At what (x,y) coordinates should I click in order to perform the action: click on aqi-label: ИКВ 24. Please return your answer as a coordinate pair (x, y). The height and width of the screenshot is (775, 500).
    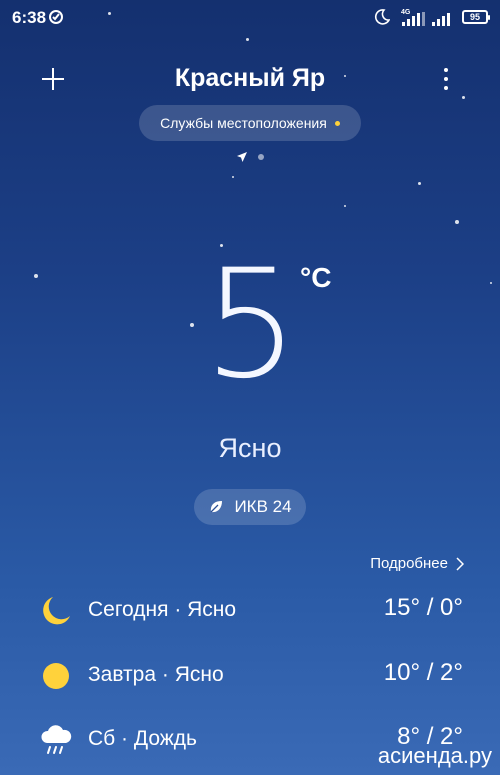
    Looking at the image, I should click on (263, 506).